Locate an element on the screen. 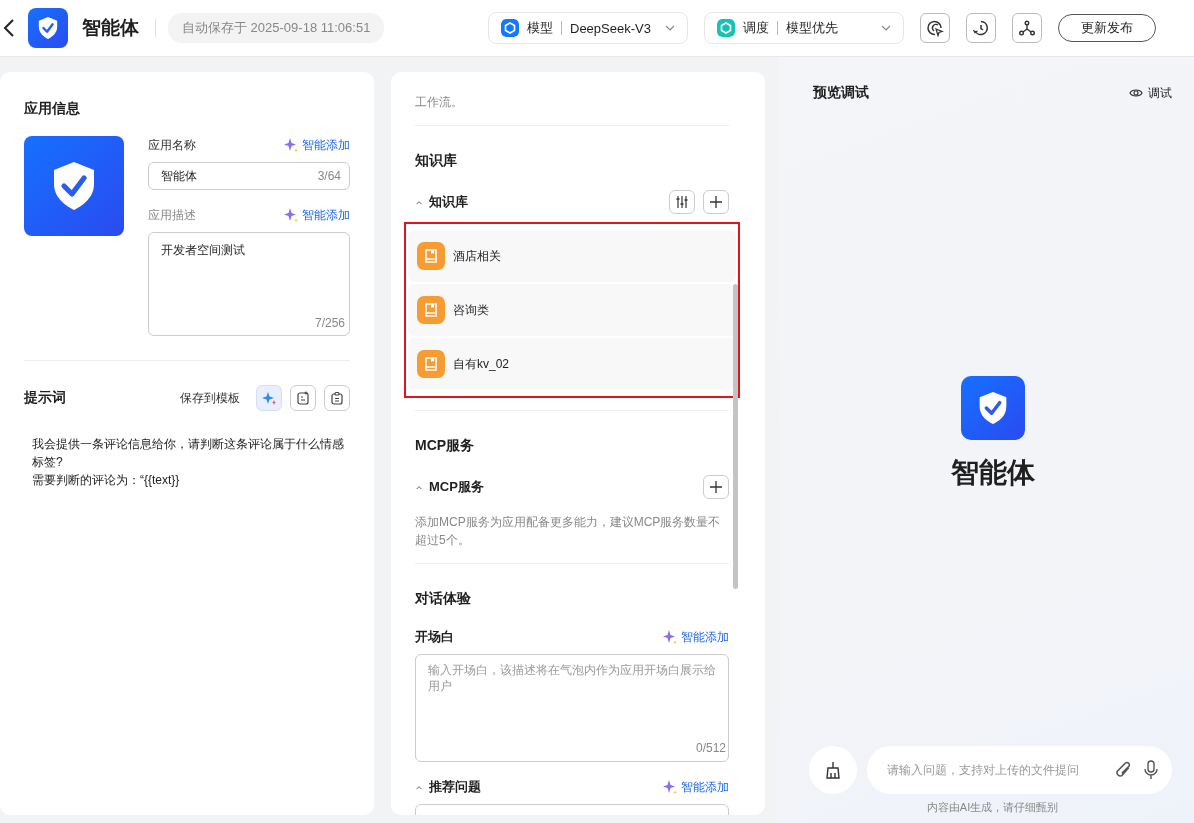 This screenshot has height=823, width=1194. microphone-icon is located at coordinates (1151, 770).